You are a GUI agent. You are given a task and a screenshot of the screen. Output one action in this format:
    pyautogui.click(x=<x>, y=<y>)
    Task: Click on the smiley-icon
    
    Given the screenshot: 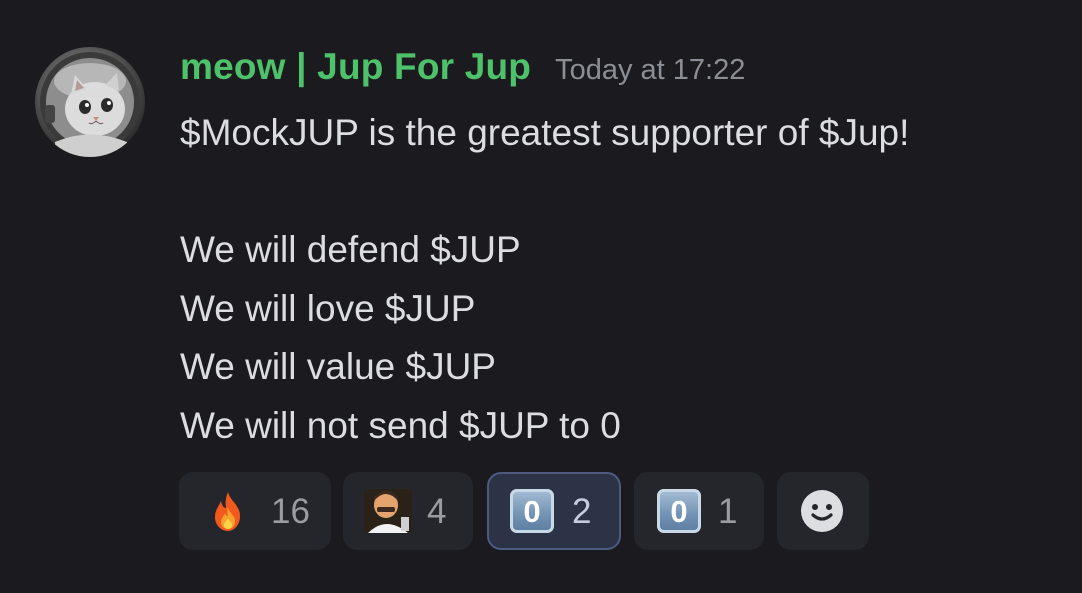 What is the action you would take?
    pyautogui.click(x=822, y=511)
    